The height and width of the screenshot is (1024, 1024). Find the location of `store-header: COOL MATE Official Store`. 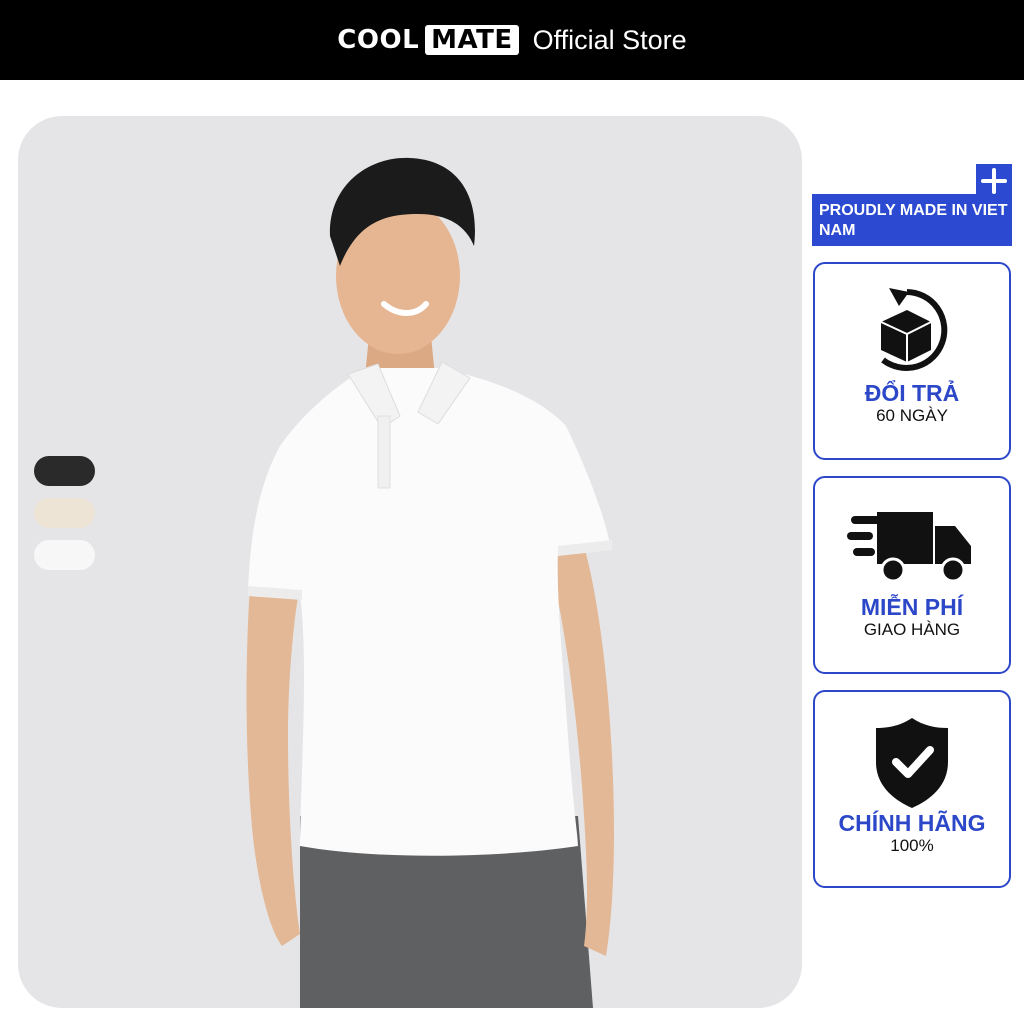

store-header: COOL MATE Official Store is located at coordinates (512, 40).